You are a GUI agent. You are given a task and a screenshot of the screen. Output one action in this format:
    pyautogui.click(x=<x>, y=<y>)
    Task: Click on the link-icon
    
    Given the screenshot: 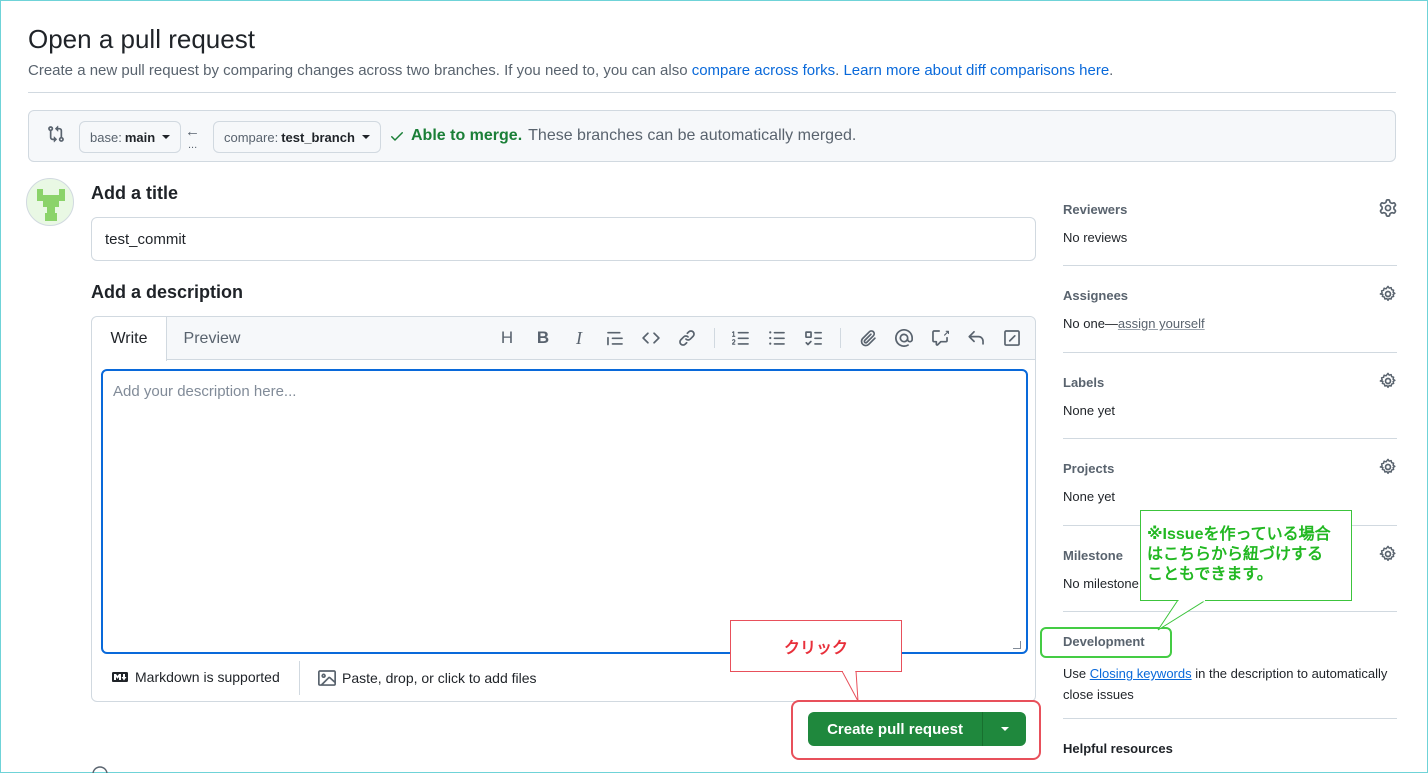 What is the action you would take?
    pyautogui.click(x=687, y=338)
    